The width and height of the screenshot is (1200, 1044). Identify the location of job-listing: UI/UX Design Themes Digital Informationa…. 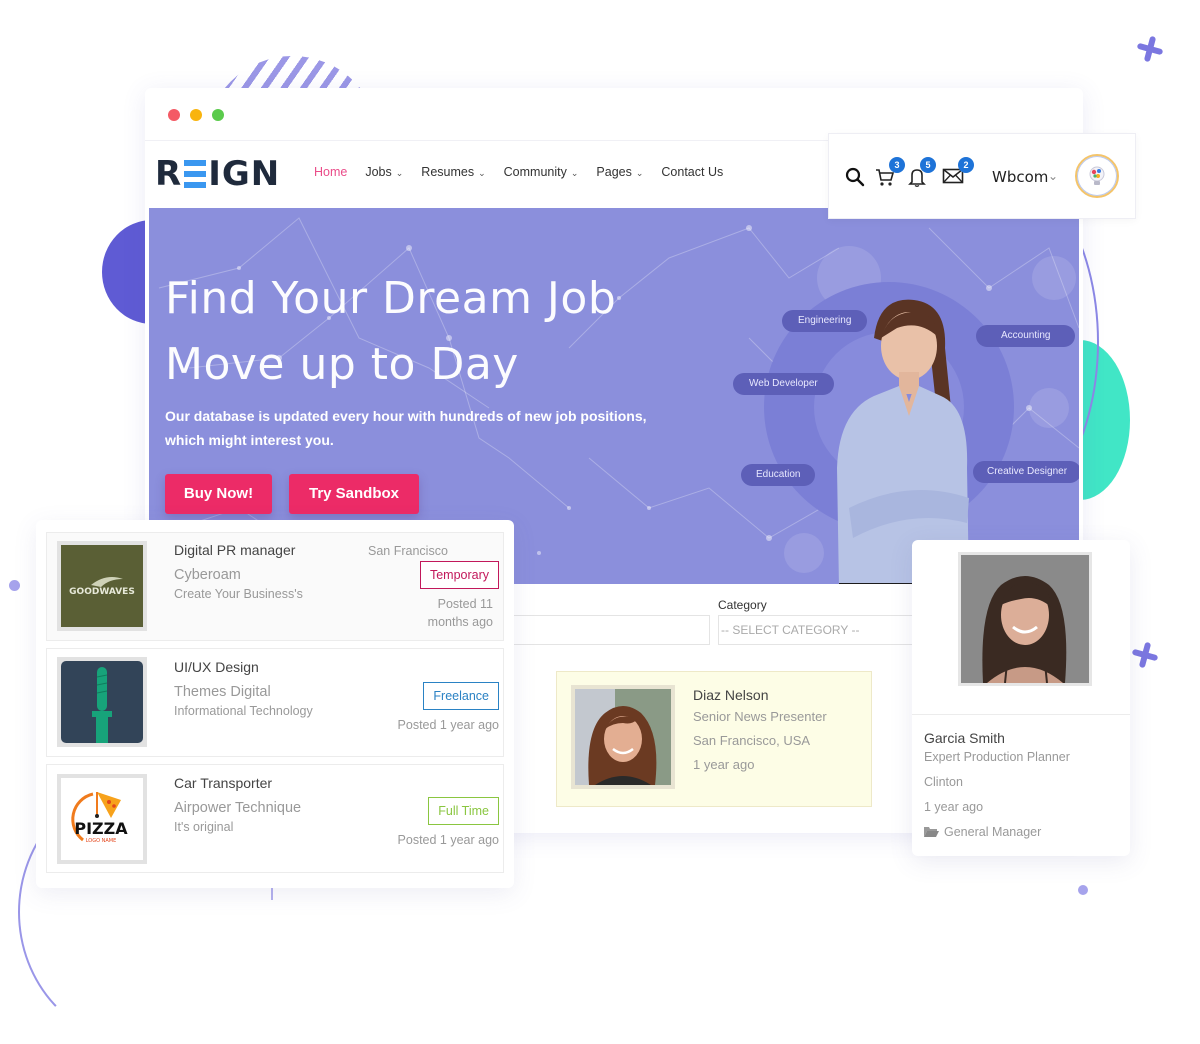
(275, 702).